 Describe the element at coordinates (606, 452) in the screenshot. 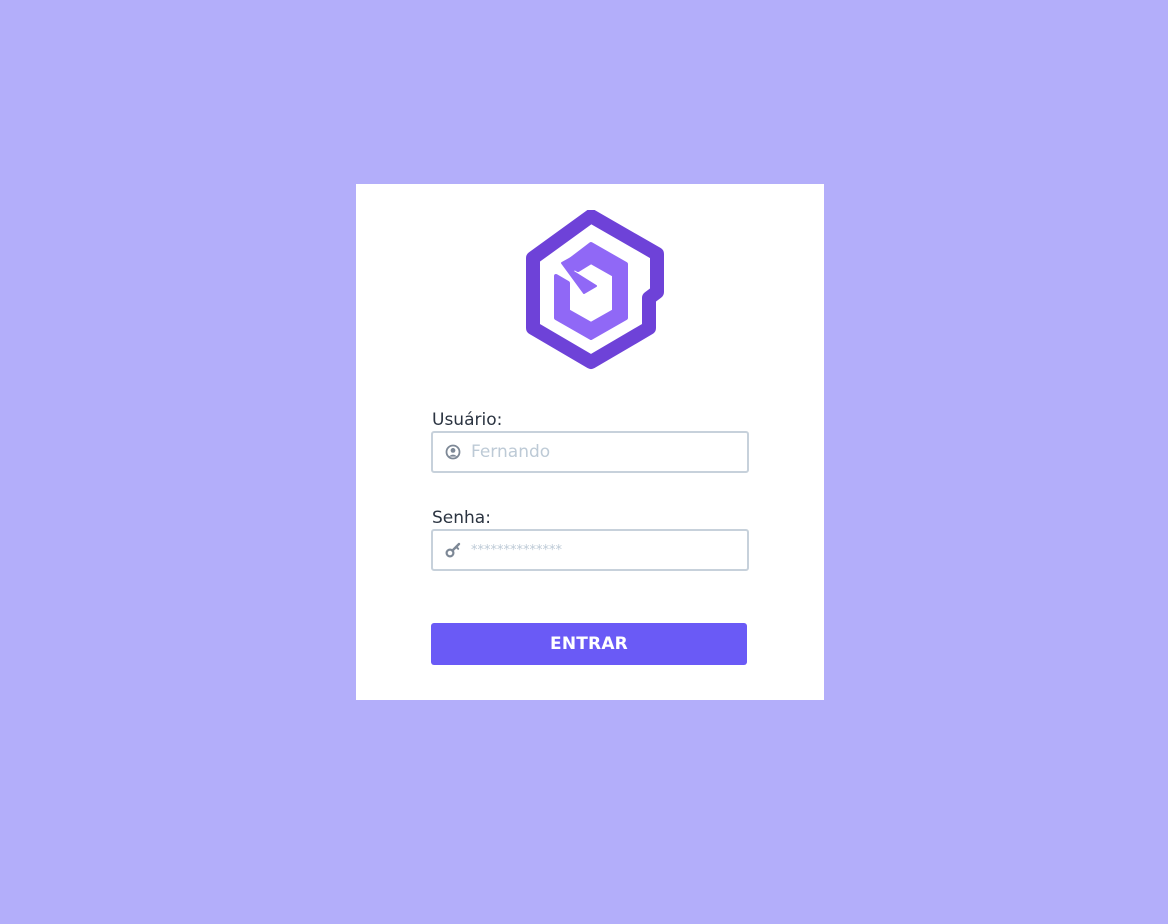

I see `username-input` at that location.